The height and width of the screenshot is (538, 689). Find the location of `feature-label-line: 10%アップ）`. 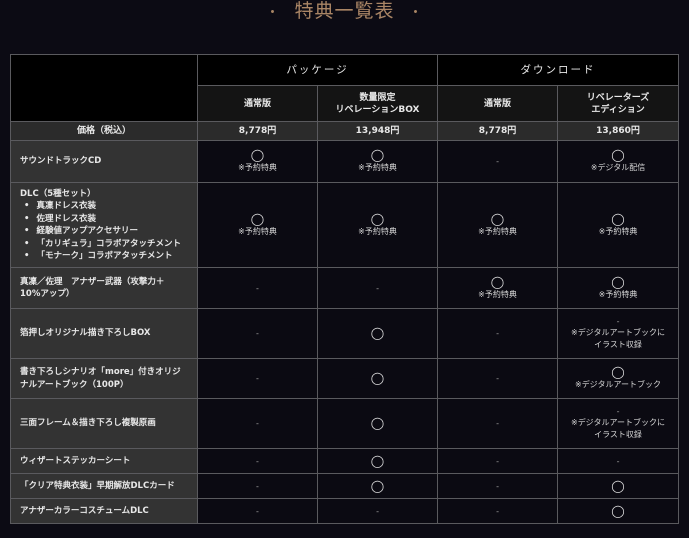

feature-label-line: 10%アップ） is located at coordinates (47, 294).